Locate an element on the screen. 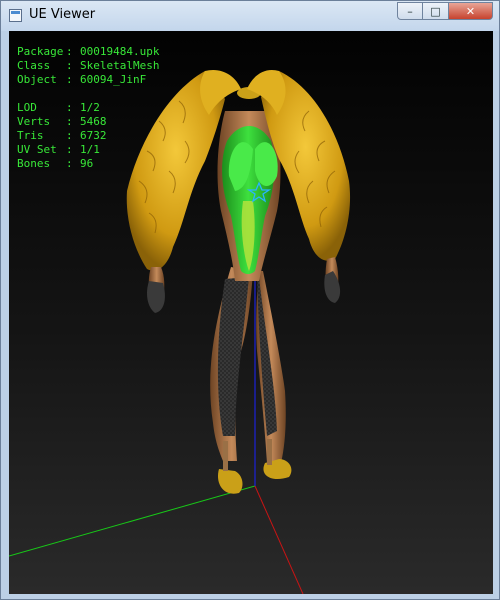 Image resolution: width=500 pixels, height=600 pixels. info-value: 60094_JinF is located at coordinates (113, 79).